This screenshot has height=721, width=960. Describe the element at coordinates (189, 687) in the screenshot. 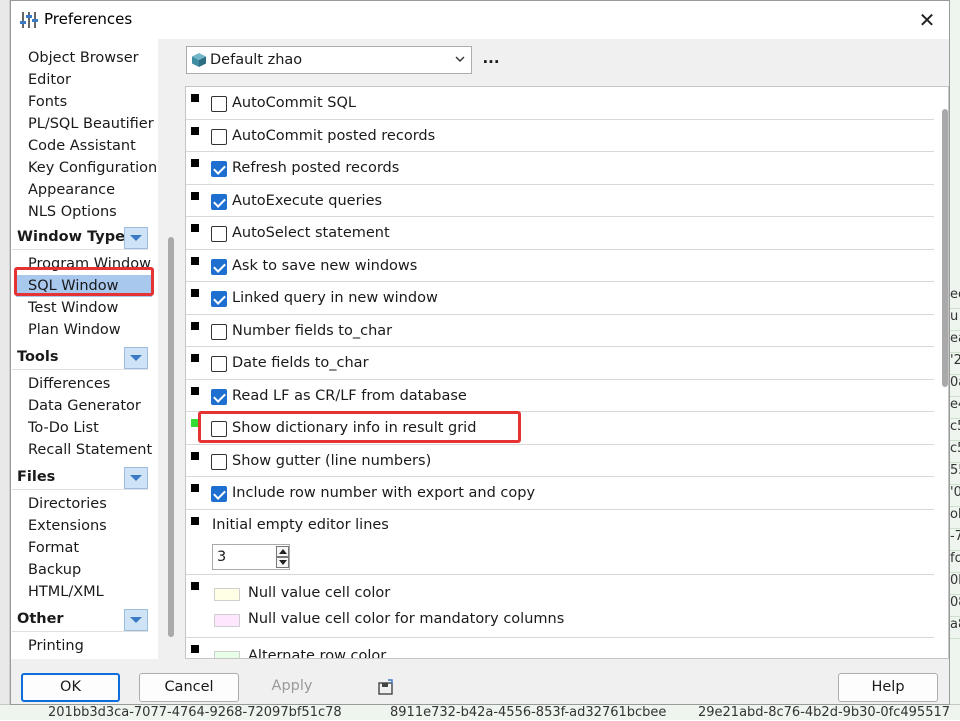

I see `cancel-button: Cancel` at that location.